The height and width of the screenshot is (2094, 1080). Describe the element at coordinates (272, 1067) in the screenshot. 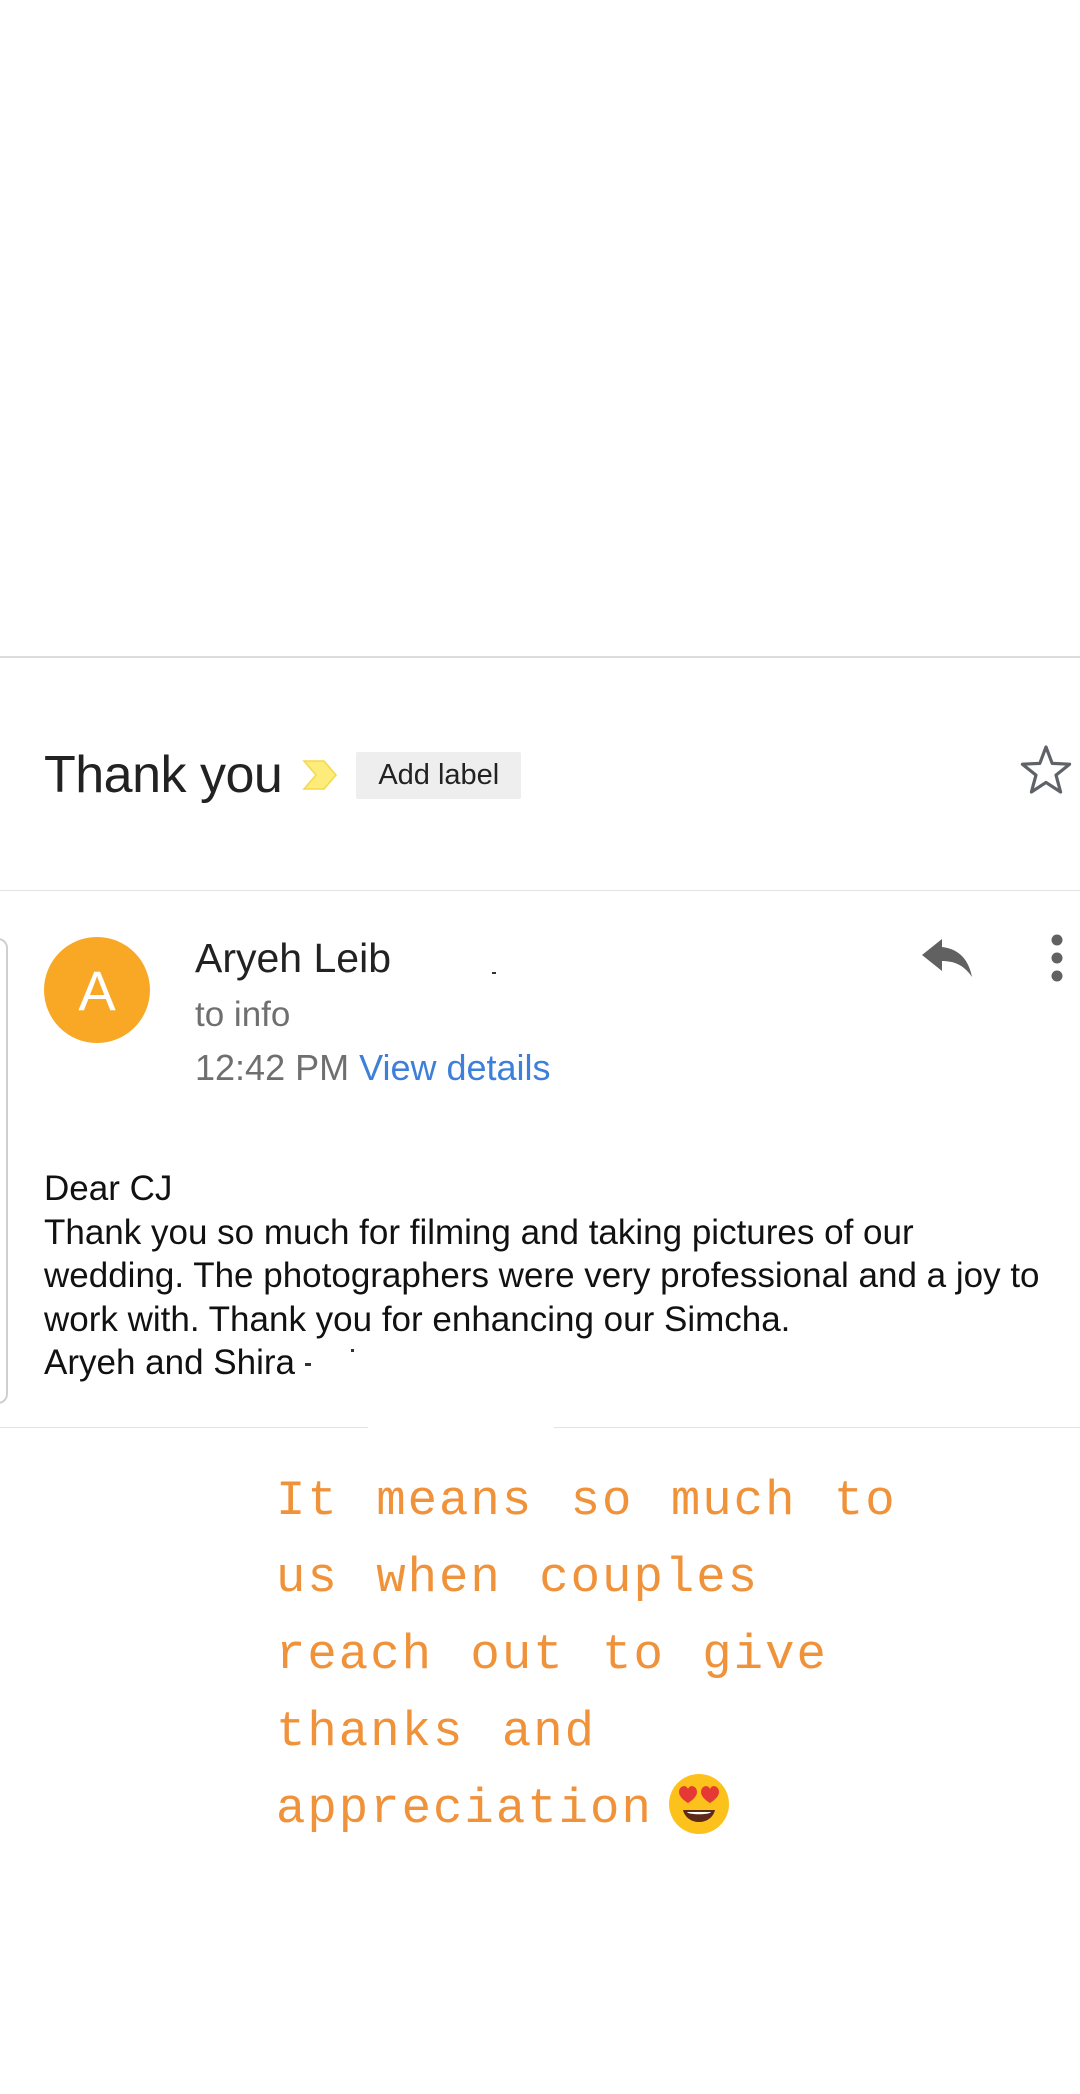

I see `sent-time: 12:42 PM` at that location.